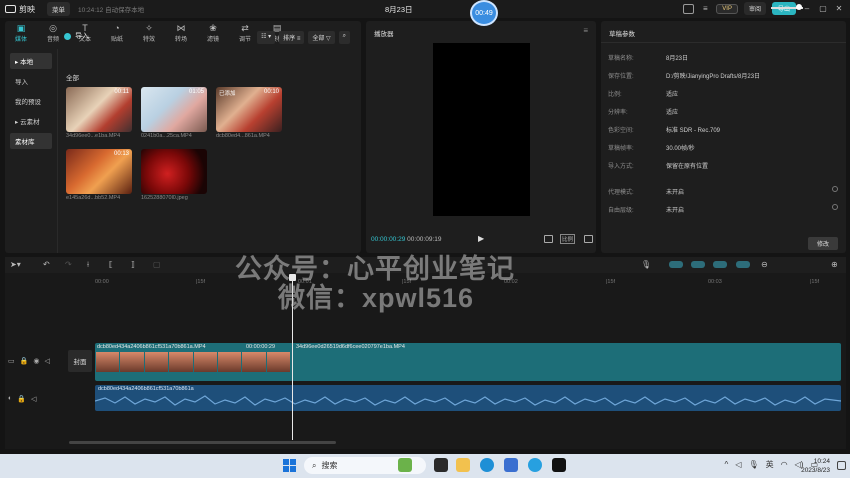 This screenshot has width=850, height=478. What do you see at coordinates (720, 264) in the screenshot?
I see `linkage-icon` at bounding box center [720, 264].